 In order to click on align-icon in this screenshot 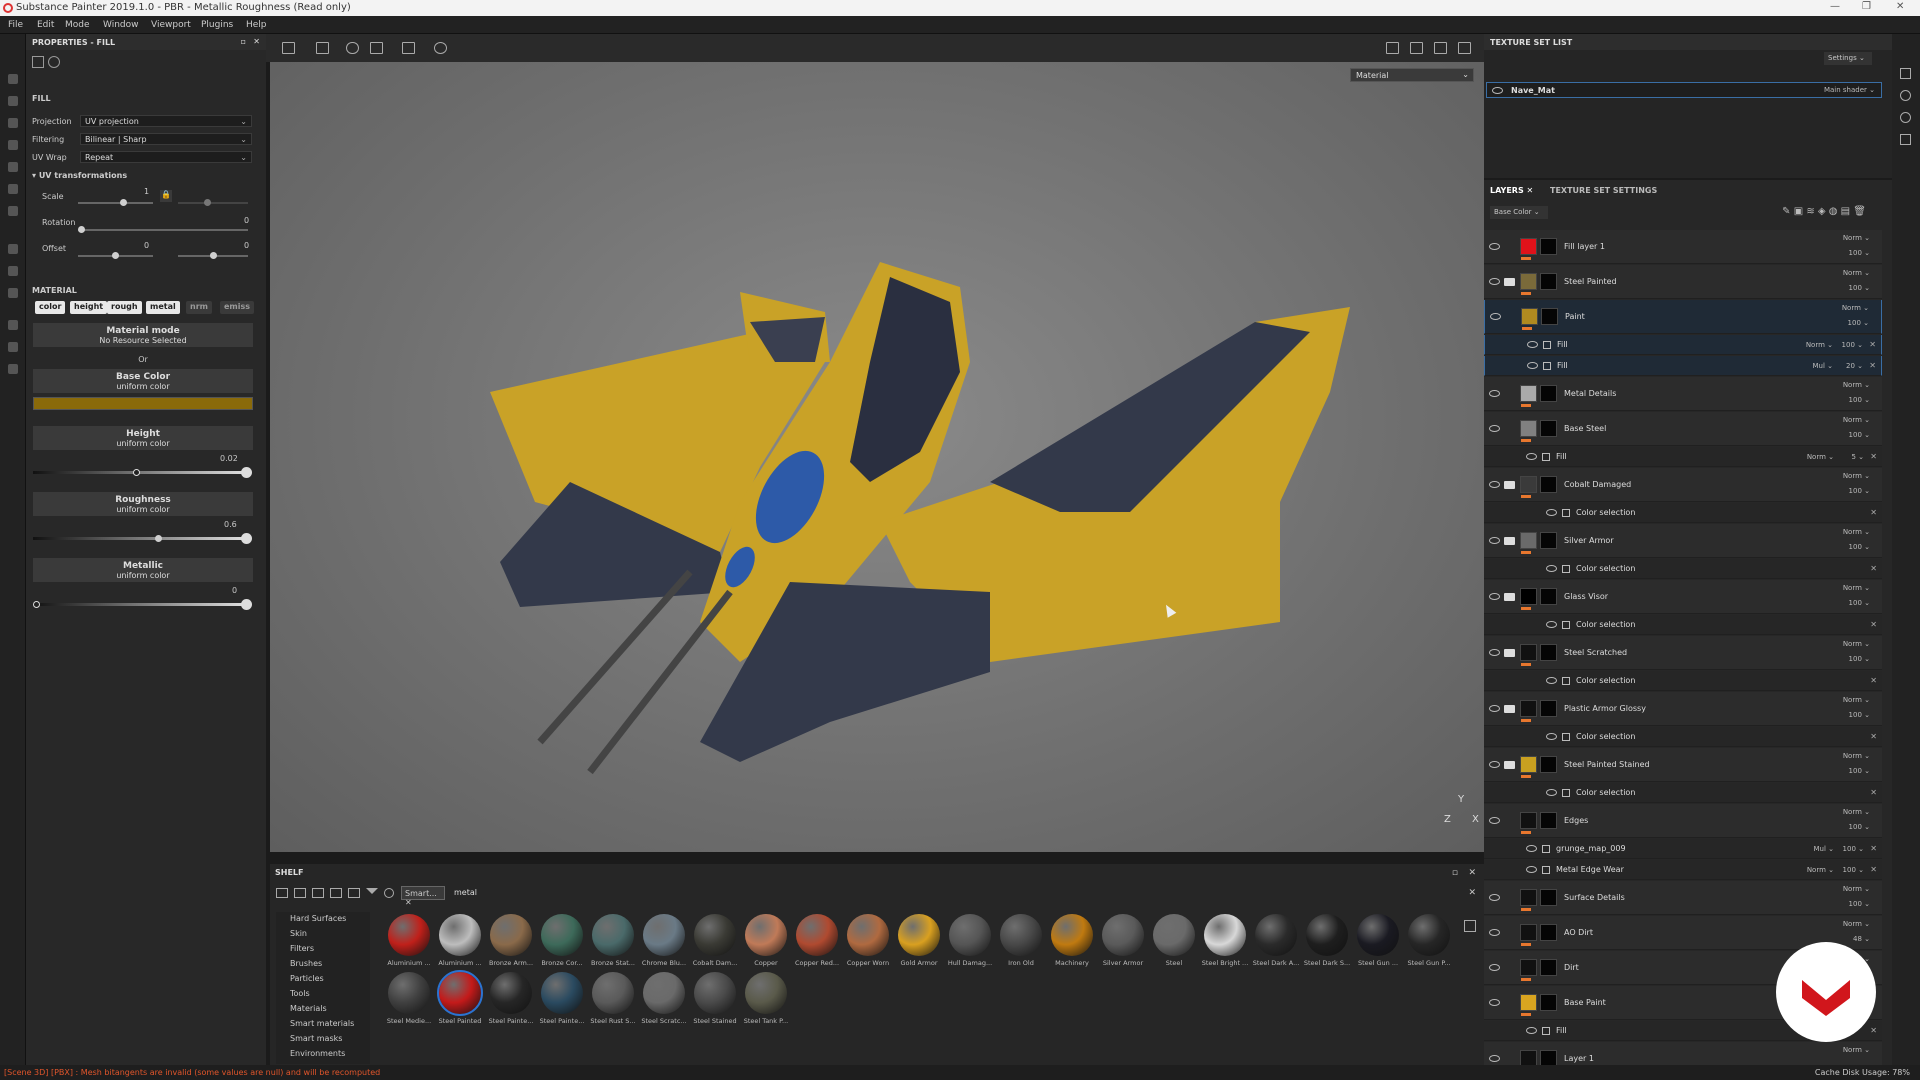, I will do `click(376, 48)`.